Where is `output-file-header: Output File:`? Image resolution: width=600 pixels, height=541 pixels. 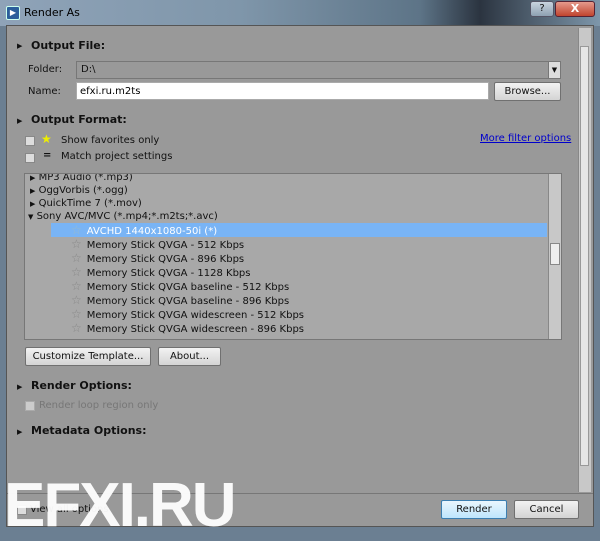 output-file-header: Output File: is located at coordinates (68, 45).